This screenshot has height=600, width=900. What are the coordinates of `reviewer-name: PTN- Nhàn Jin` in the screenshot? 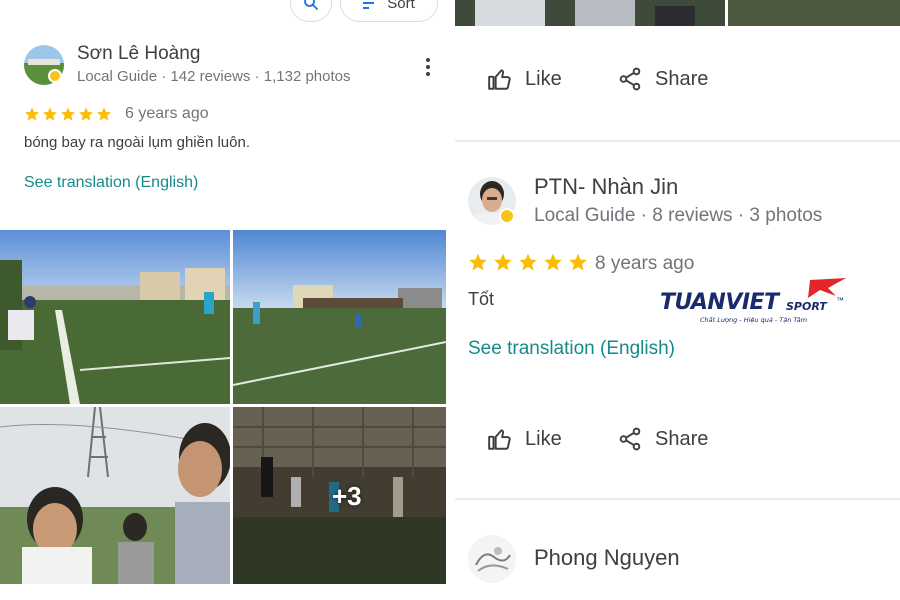 It's located at (606, 187).